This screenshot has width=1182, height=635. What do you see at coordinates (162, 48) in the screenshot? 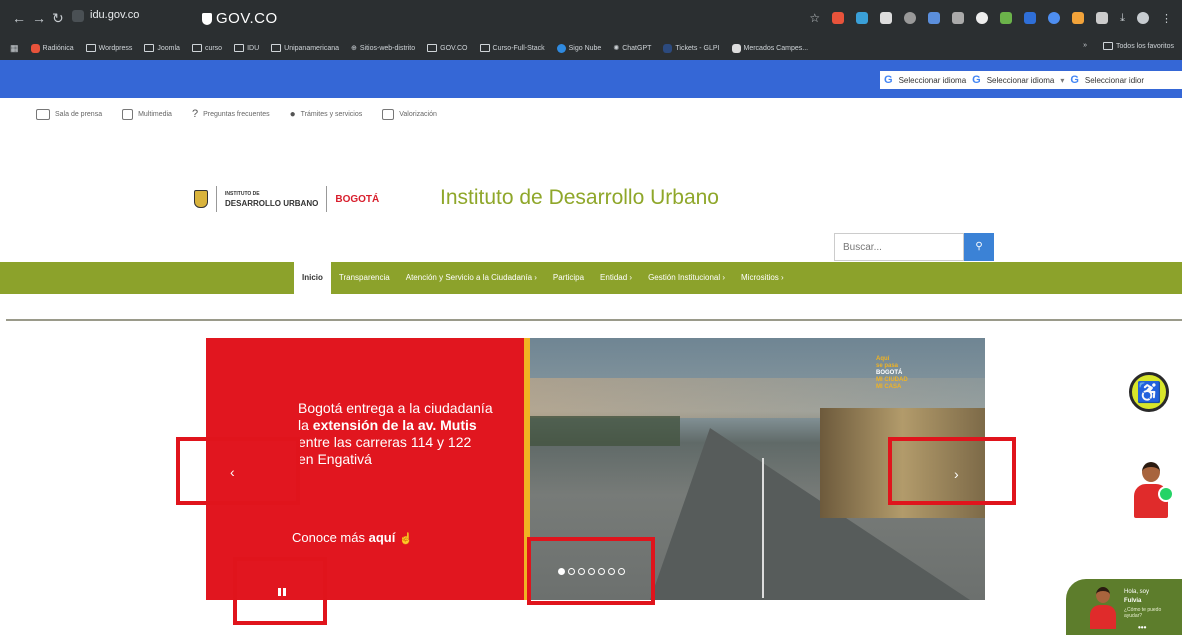
I see `bookmark-item: Joomla` at bounding box center [162, 48].